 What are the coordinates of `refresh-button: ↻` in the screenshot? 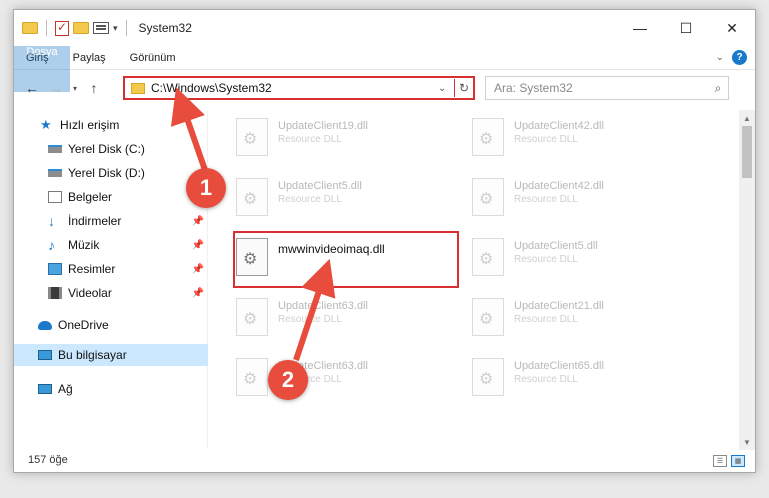 It's located at (464, 88).